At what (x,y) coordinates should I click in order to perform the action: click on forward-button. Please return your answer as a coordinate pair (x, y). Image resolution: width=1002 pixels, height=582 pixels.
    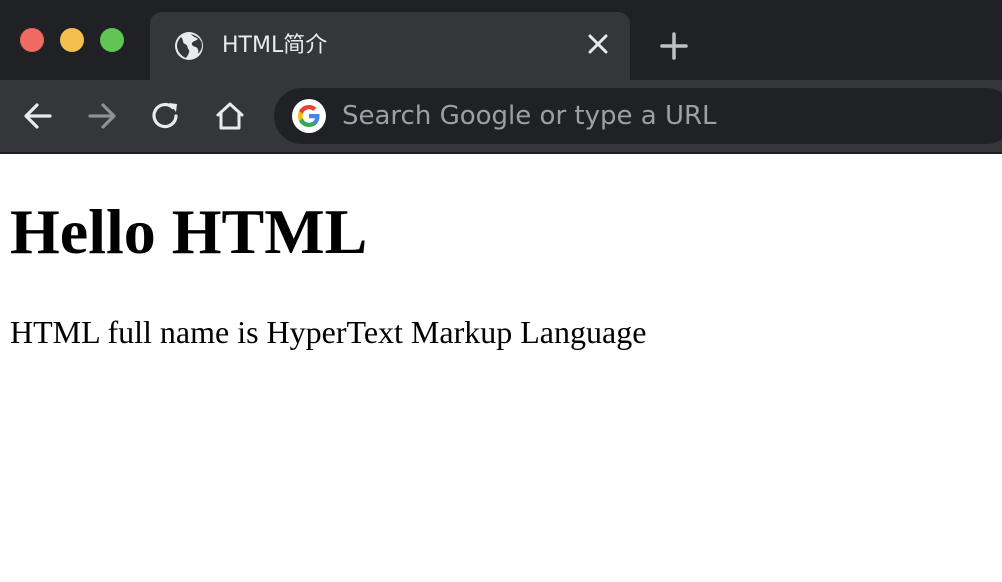
    Looking at the image, I should click on (102, 116).